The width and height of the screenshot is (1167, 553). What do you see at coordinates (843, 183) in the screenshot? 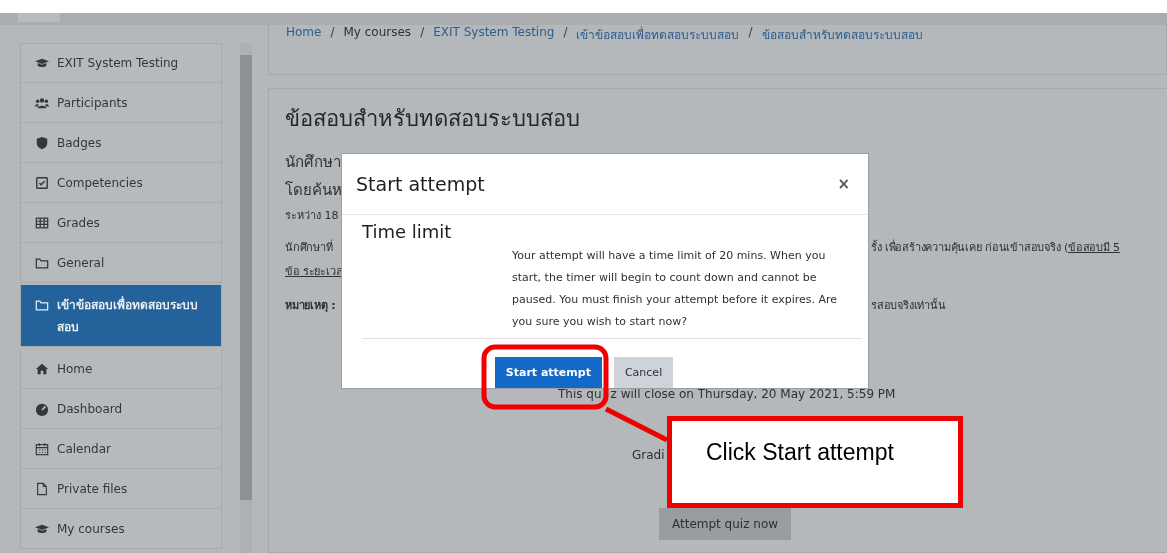
I see `close-button: ×` at bounding box center [843, 183].